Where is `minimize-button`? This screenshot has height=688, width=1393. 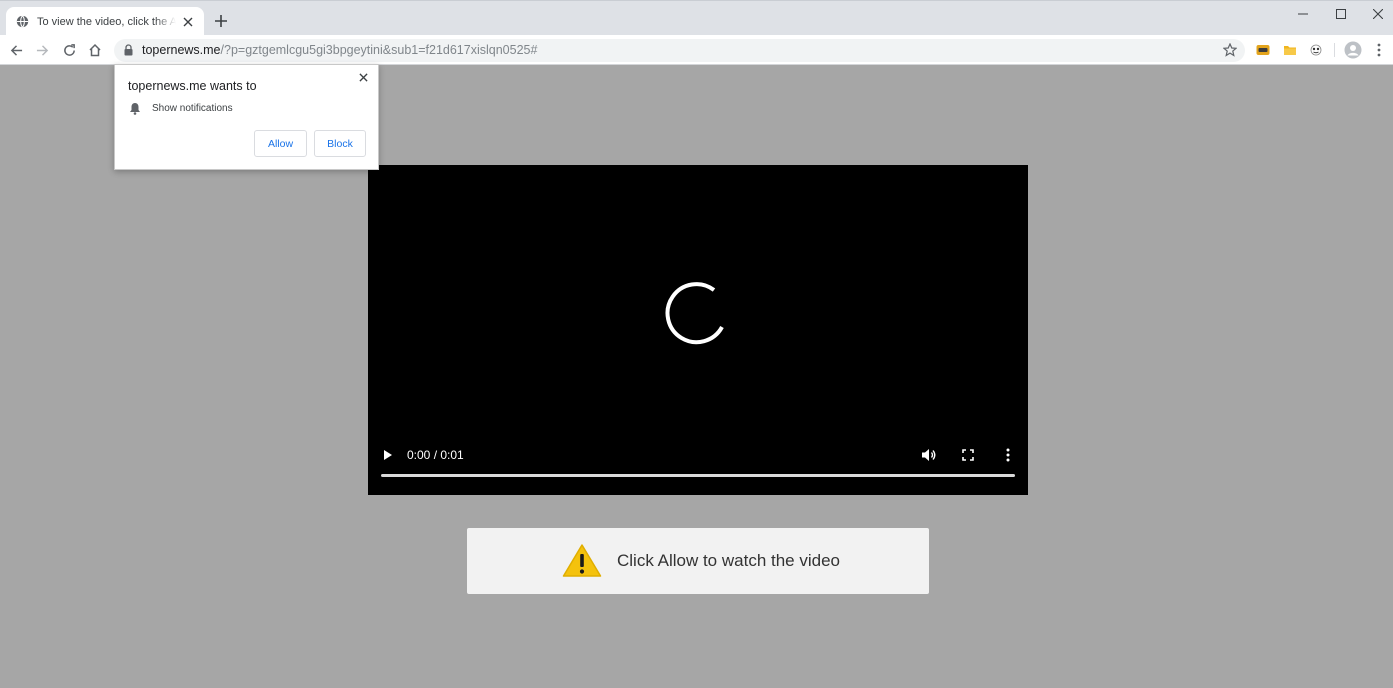 minimize-button is located at coordinates (1303, 14).